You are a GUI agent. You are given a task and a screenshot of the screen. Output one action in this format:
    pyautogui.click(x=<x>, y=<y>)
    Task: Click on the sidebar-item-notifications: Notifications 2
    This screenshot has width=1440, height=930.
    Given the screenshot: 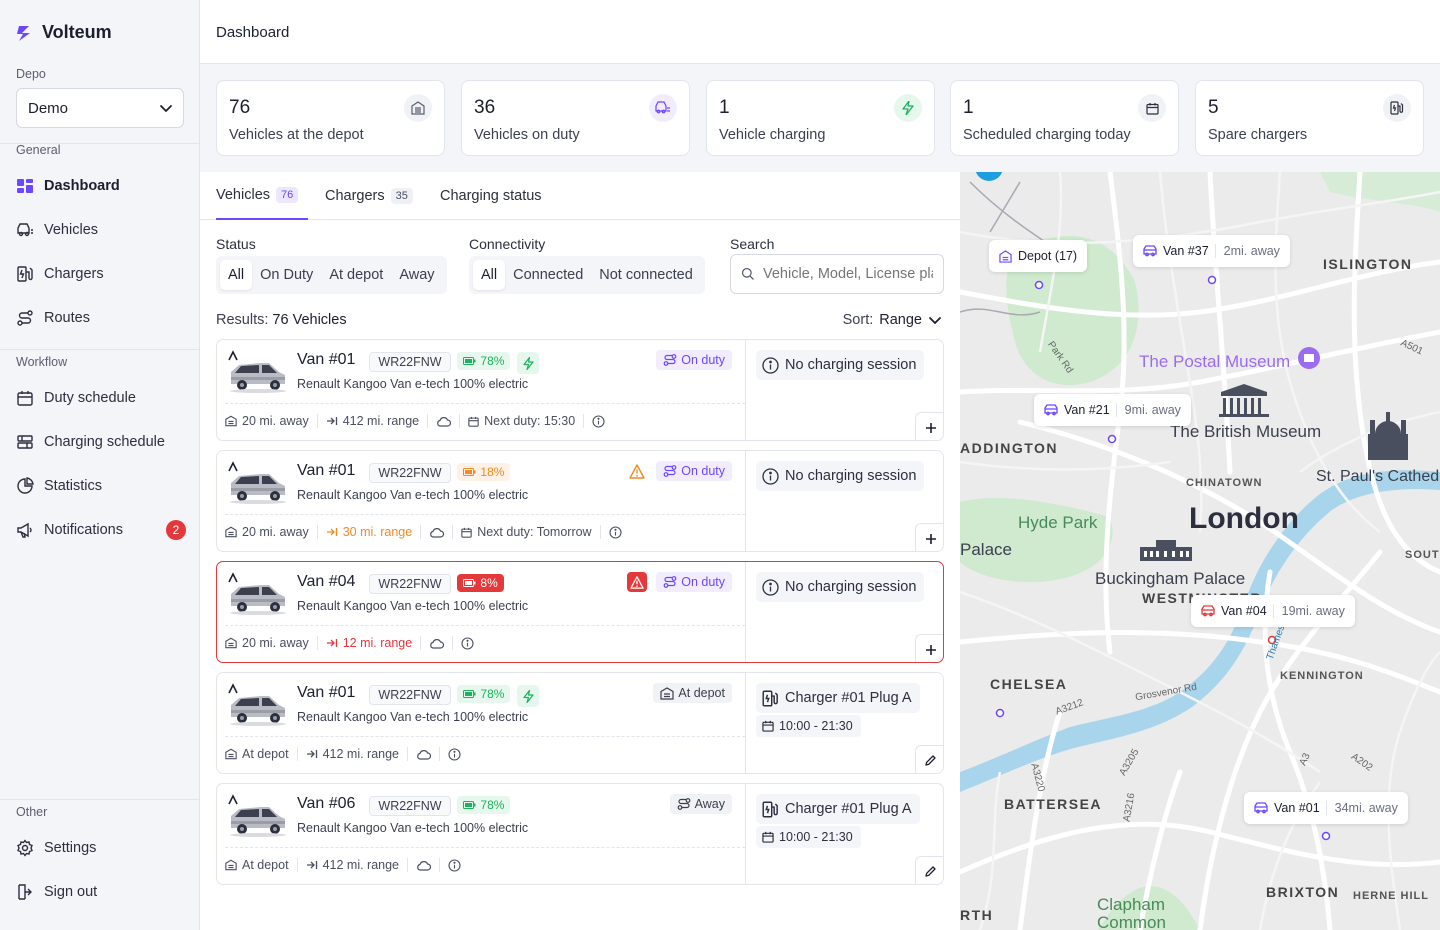 What is the action you would take?
    pyautogui.click(x=101, y=530)
    